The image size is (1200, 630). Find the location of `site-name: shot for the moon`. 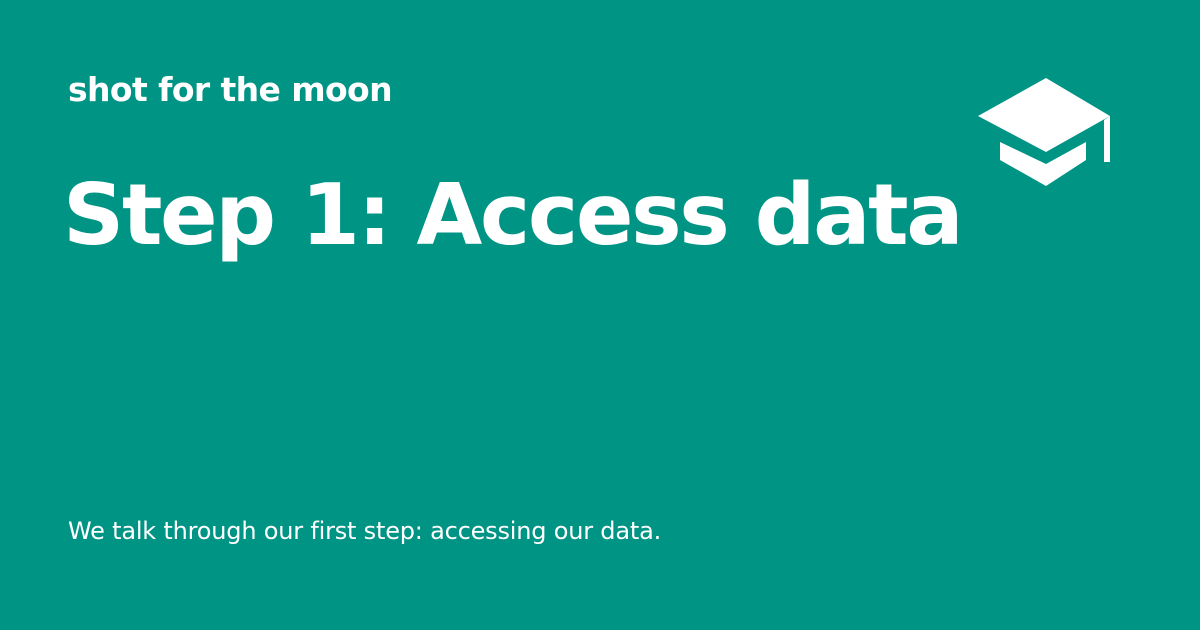

site-name: shot for the moon is located at coordinates (230, 89).